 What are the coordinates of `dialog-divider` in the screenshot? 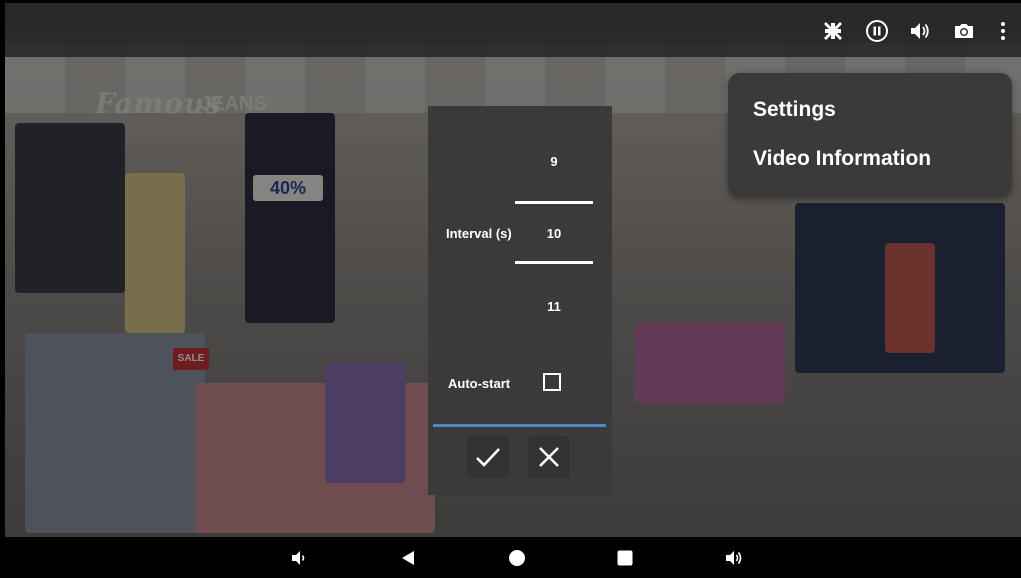 It's located at (519, 425).